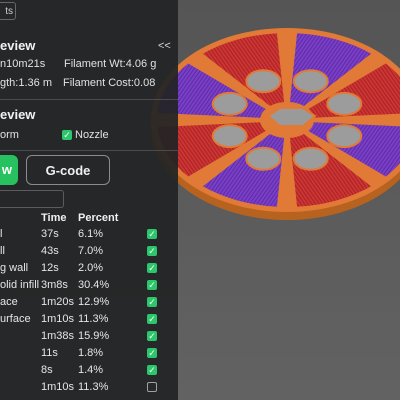 The image size is (400, 400). I want to click on feature-percent: 6.1%, so click(91, 234).